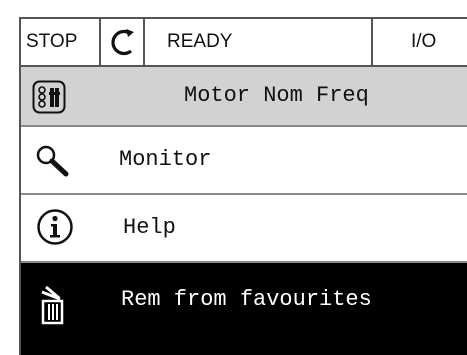 The width and height of the screenshot is (467, 355). What do you see at coordinates (276, 95) in the screenshot?
I see `page-title: Motor Nom Freq` at bounding box center [276, 95].